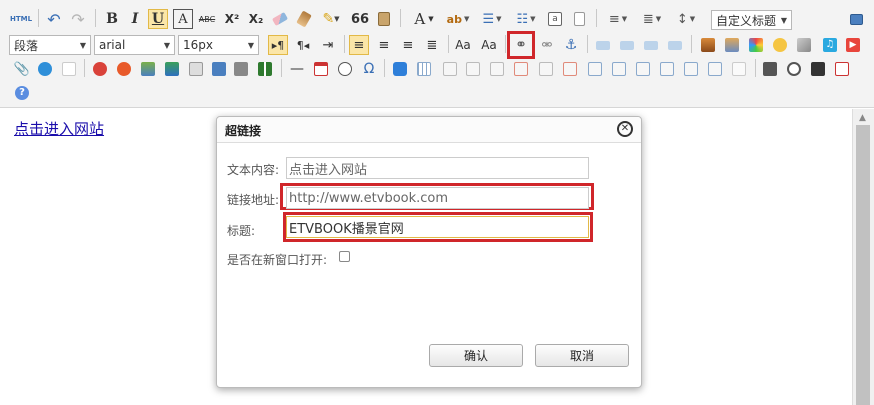 The image size is (874, 405). What do you see at coordinates (345, 69) in the screenshot?
I see `time-icon` at bounding box center [345, 69].